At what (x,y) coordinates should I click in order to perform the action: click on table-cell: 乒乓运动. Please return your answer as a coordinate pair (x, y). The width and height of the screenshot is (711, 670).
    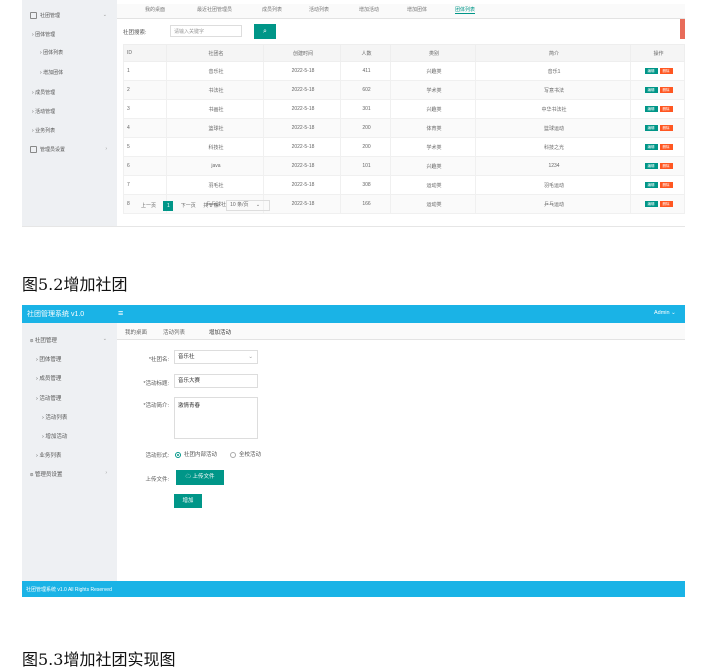
    Looking at the image, I should click on (553, 204).